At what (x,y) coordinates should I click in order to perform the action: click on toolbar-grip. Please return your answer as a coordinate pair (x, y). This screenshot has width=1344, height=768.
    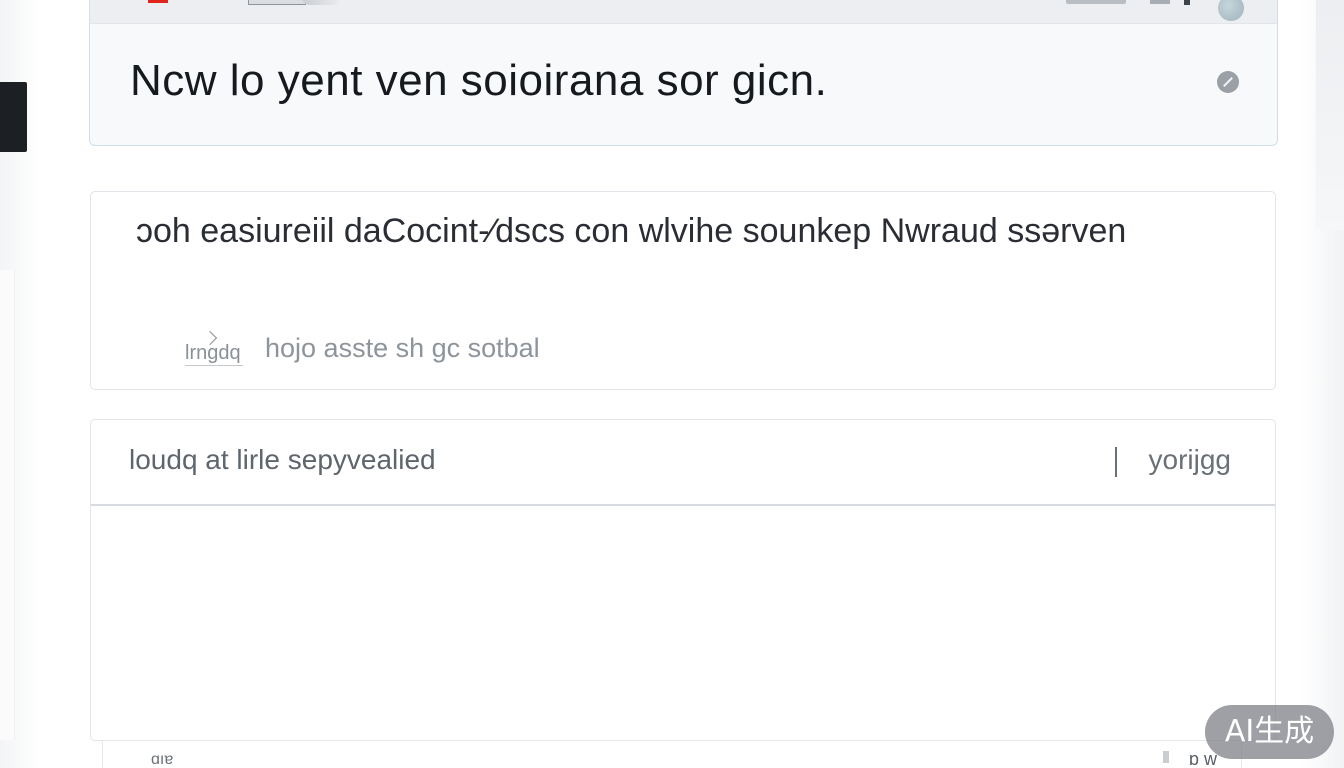
    Looking at the image, I should click on (322, 2).